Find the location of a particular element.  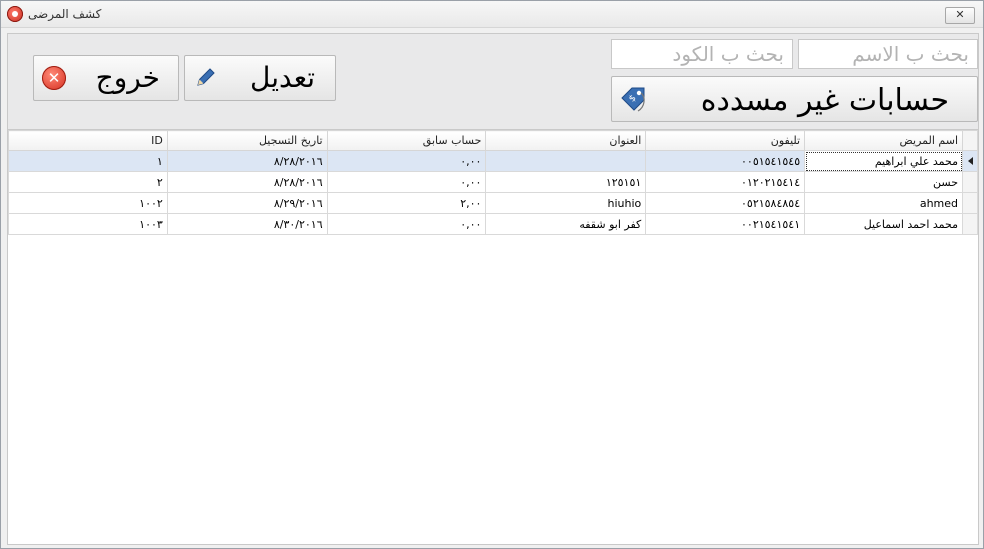

address-cell is located at coordinates (566, 161).